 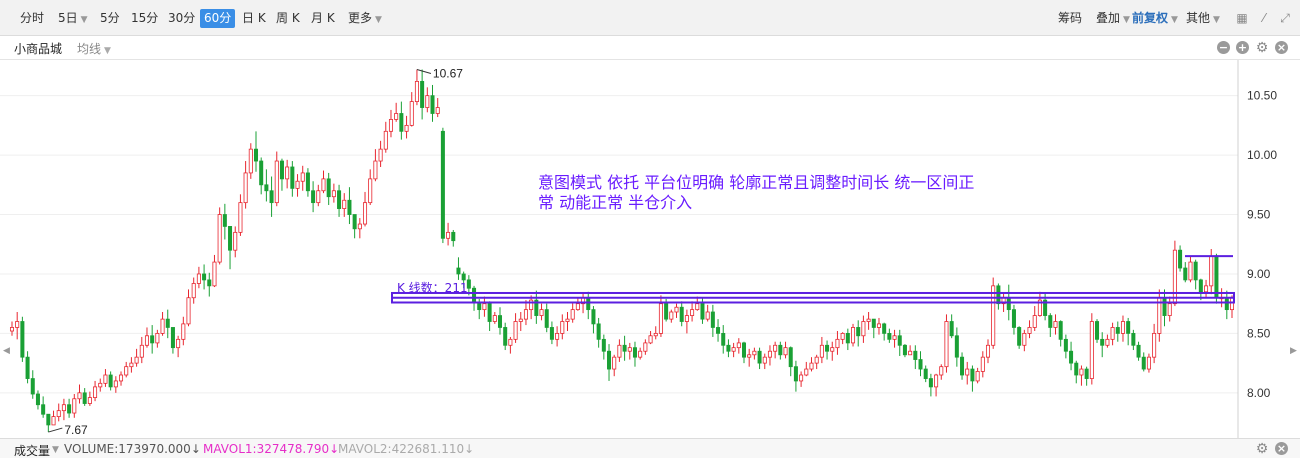 What do you see at coordinates (32, 18) in the screenshot?
I see `period-tab-intraday: 分时` at bounding box center [32, 18].